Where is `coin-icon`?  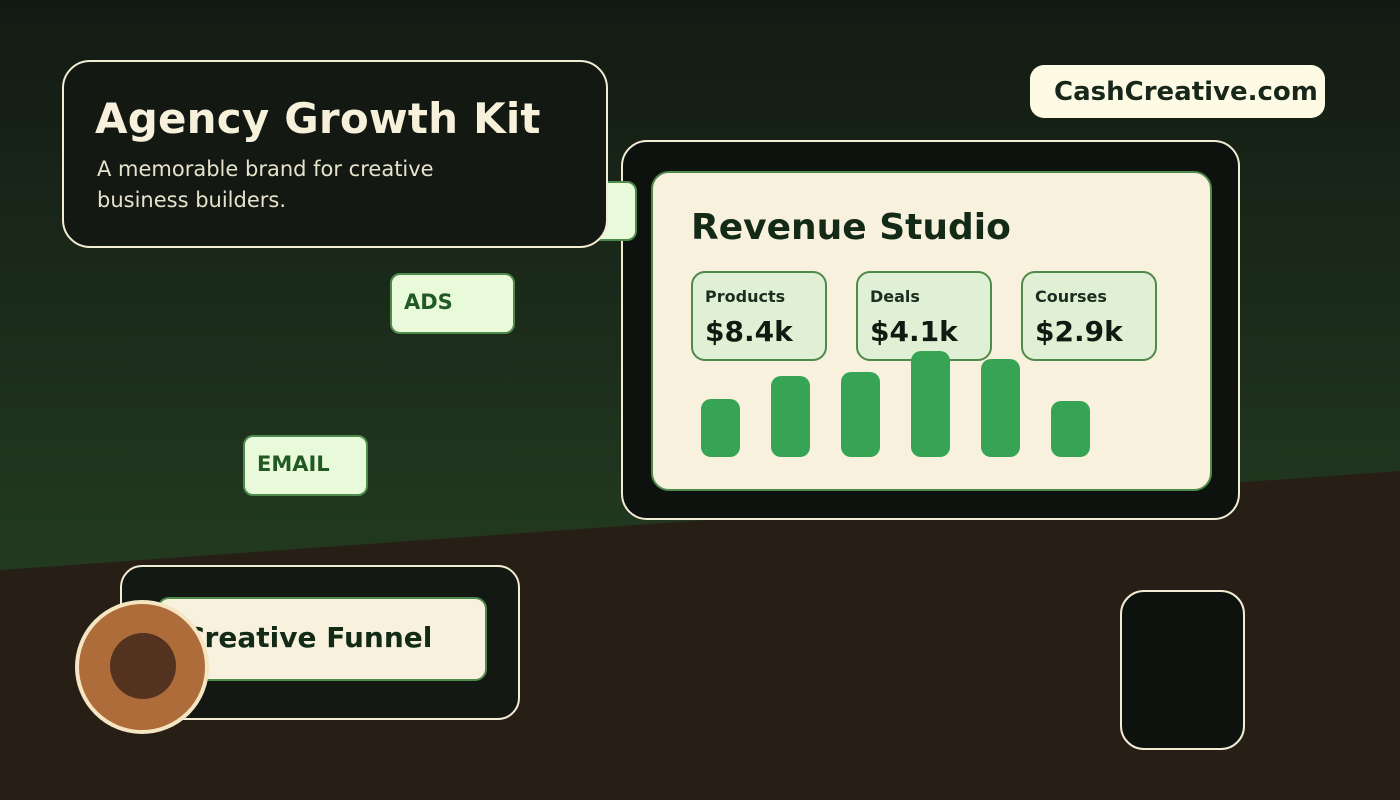
coin-icon is located at coordinates (142, 667).